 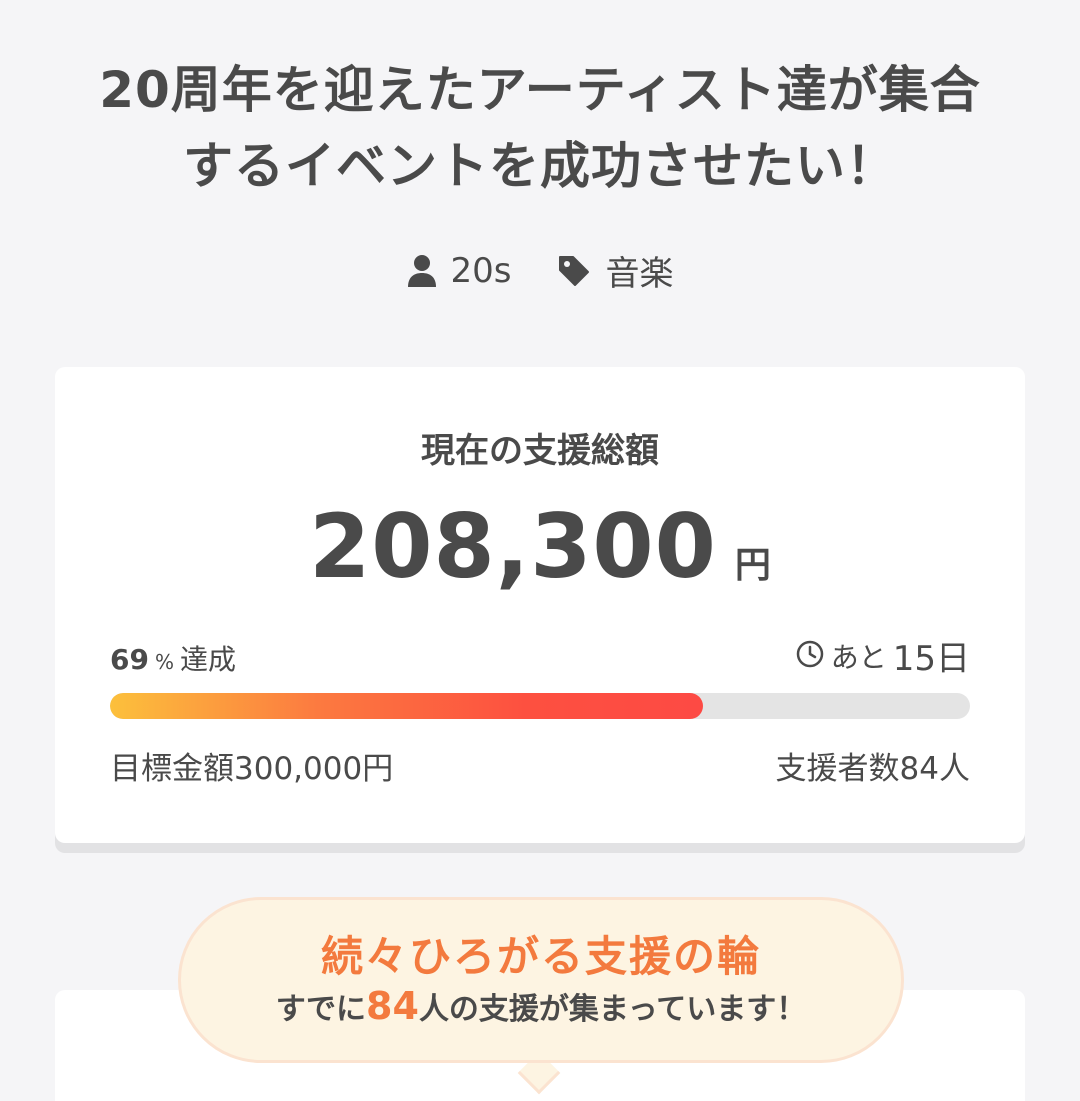 What do you see at coordinates (540, 128) in the screenshot?
I see `project-title: 20周年を迎えたアーティスト達が集合 するイベントを成功させたい！` at bounding box center [540, 128].